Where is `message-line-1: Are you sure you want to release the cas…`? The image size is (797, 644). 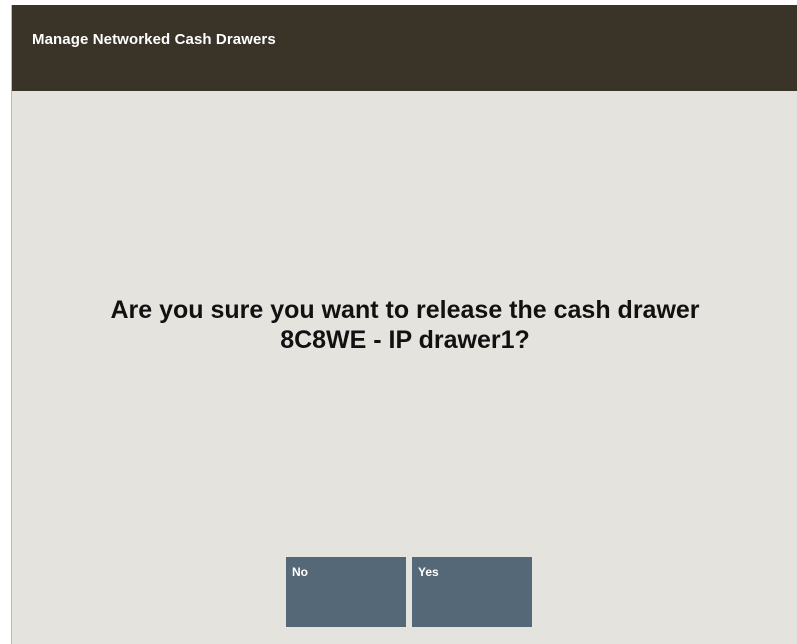 message-line-1: Are you sure you want to release the cas… is located at coordinates (405, 310).